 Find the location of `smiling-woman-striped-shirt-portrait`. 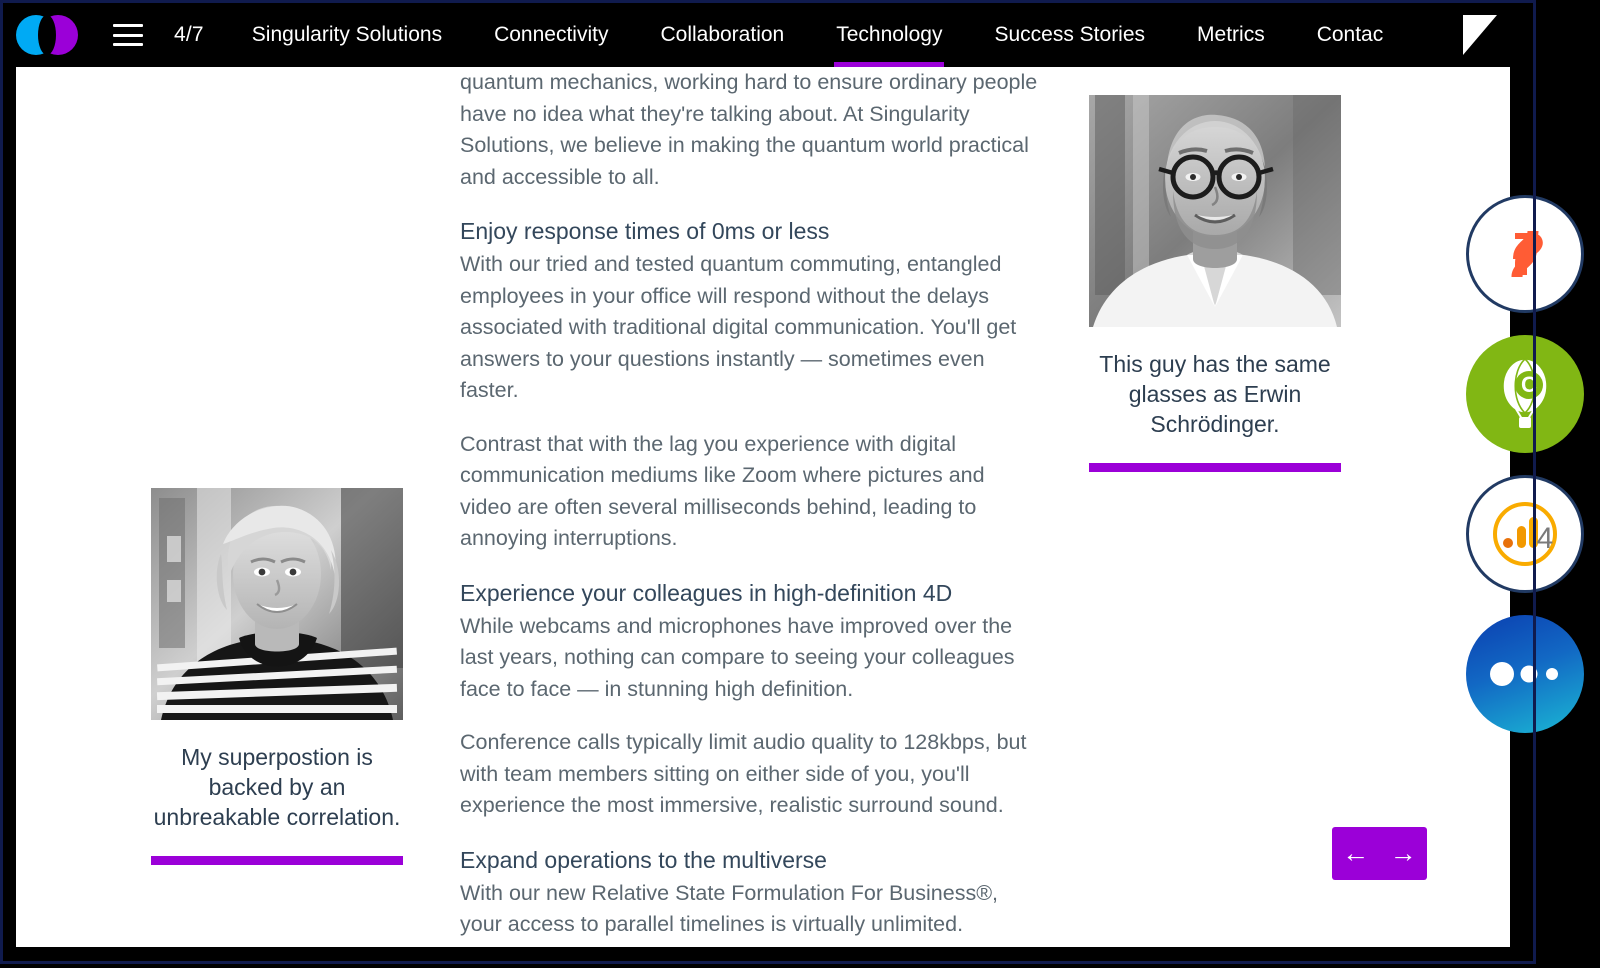

smiling-woman-striped-shirt-portrait is located at coordinates (277, 604).